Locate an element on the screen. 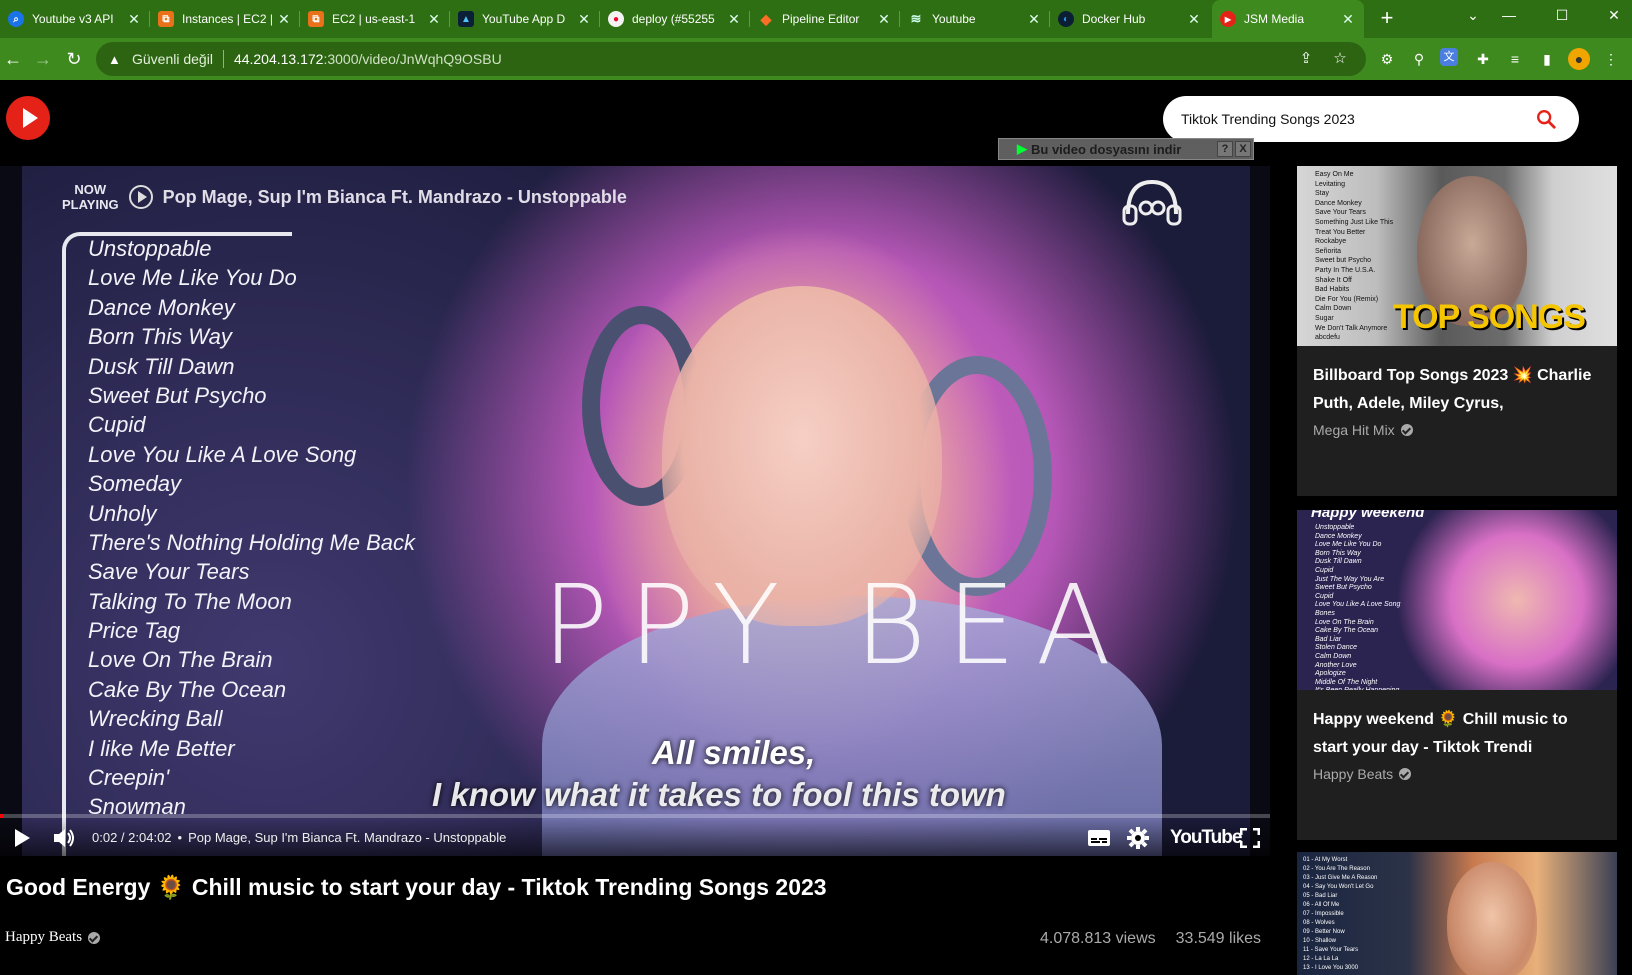 This screenshot has height=975, width=1632. magnifier-icon is located at coordinates (1546, 119).